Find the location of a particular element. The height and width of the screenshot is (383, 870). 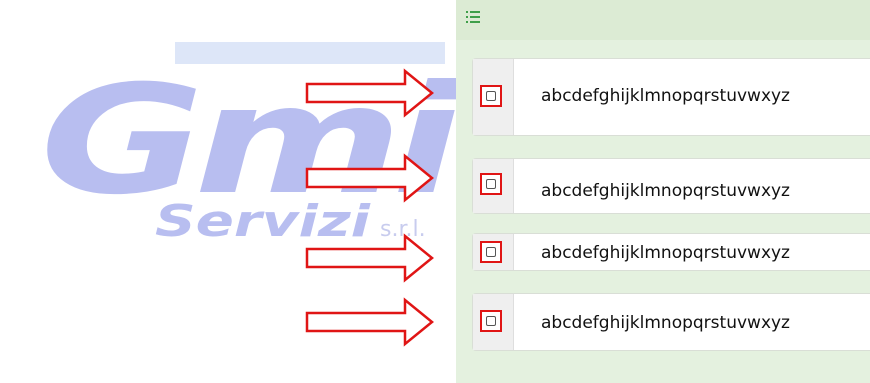

panel-header is located at coordinates (663, 20).